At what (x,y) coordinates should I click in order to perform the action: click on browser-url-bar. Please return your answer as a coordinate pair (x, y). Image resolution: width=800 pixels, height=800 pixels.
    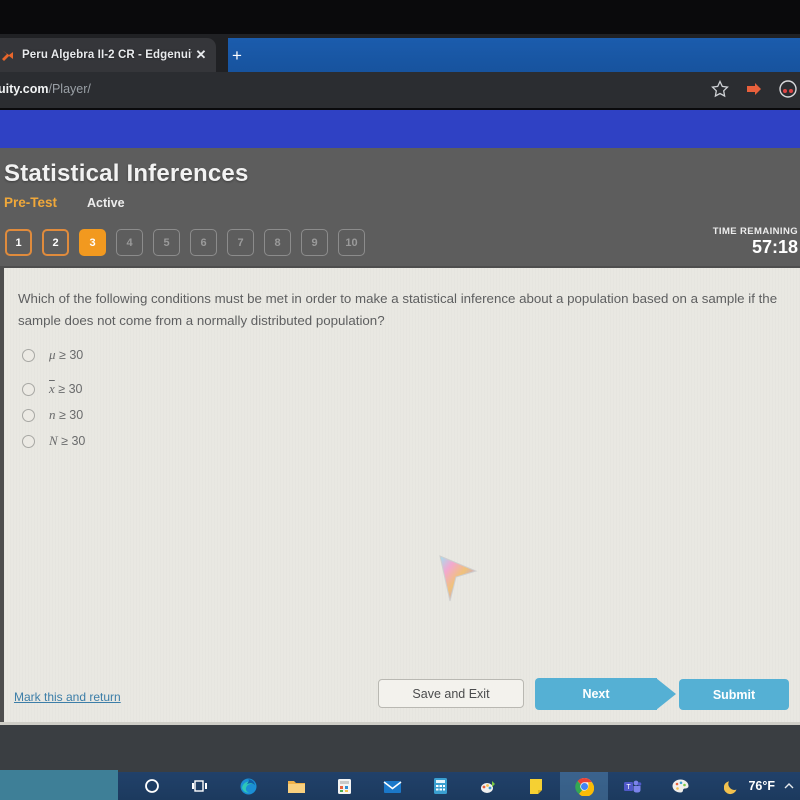
    Looking at the image, I should click on (400, 90).